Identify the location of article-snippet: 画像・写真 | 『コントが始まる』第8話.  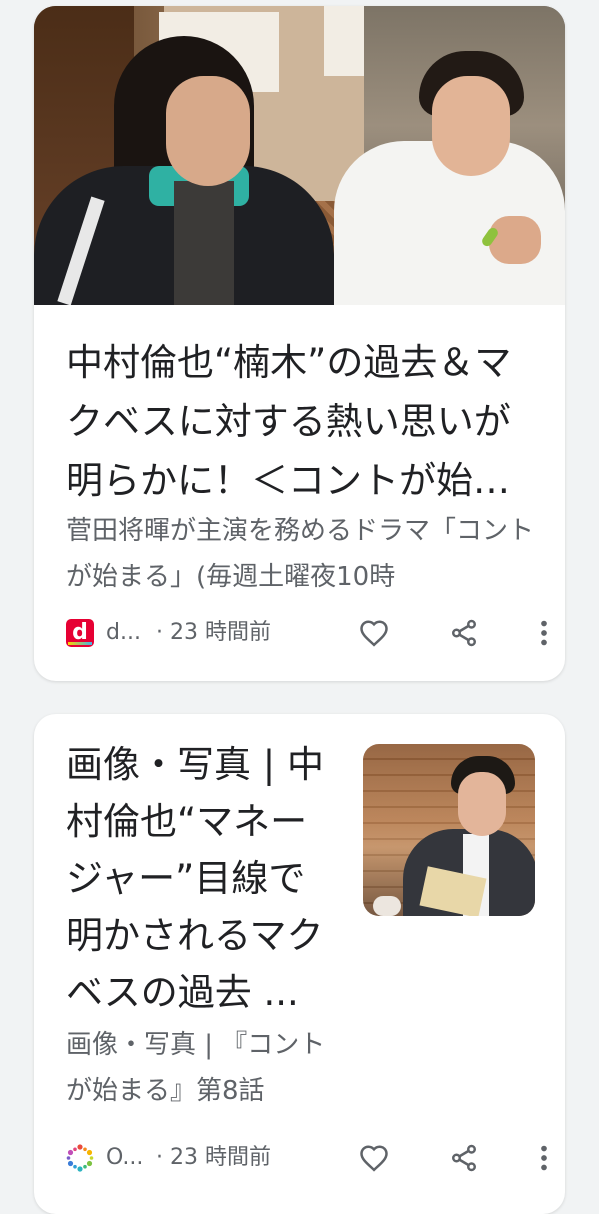
(196, 1068).